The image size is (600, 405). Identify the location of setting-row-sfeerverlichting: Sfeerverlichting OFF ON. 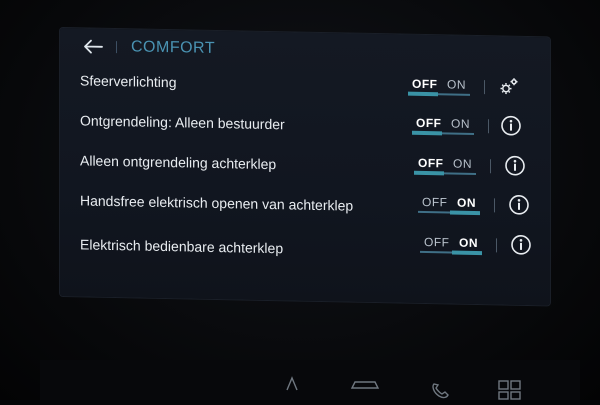
(310, 85).